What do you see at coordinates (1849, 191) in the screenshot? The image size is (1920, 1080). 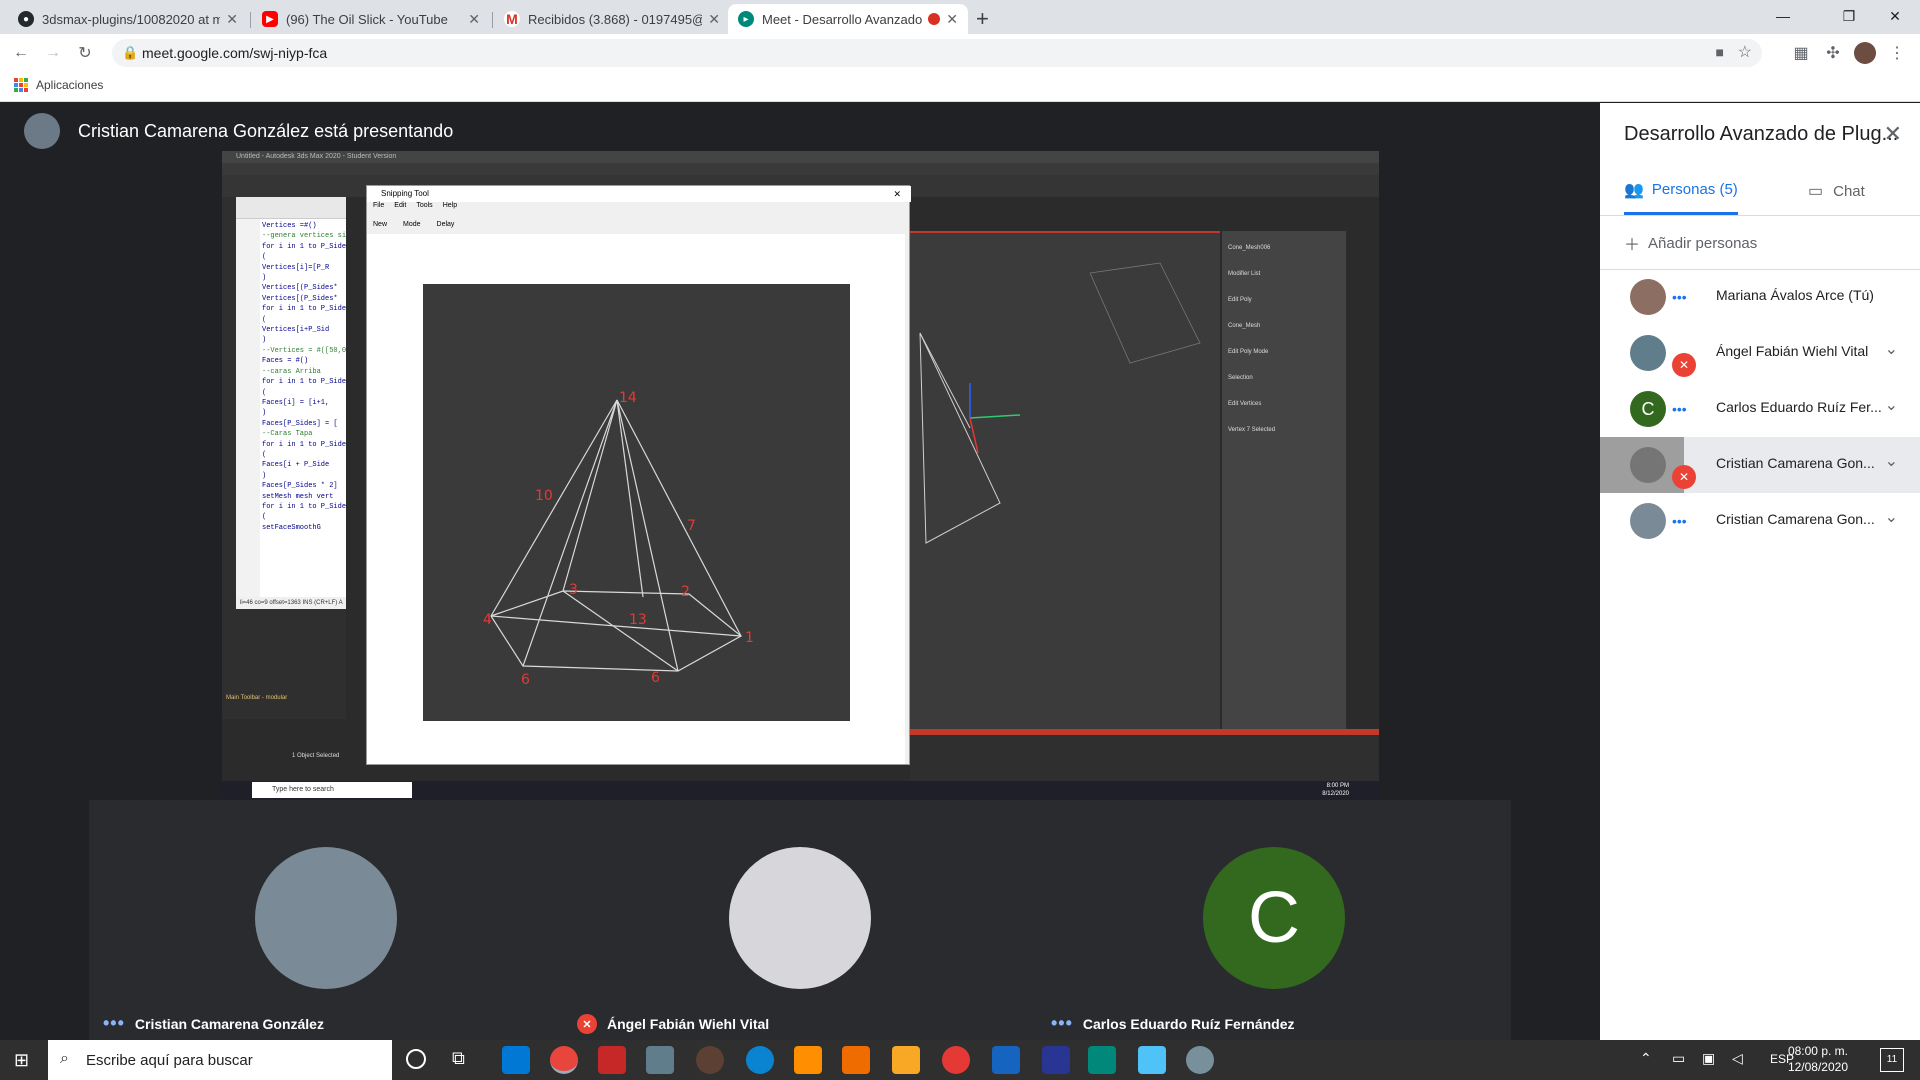 I see `tab-chat-label: Chat` at bounding box center [1849, 191].